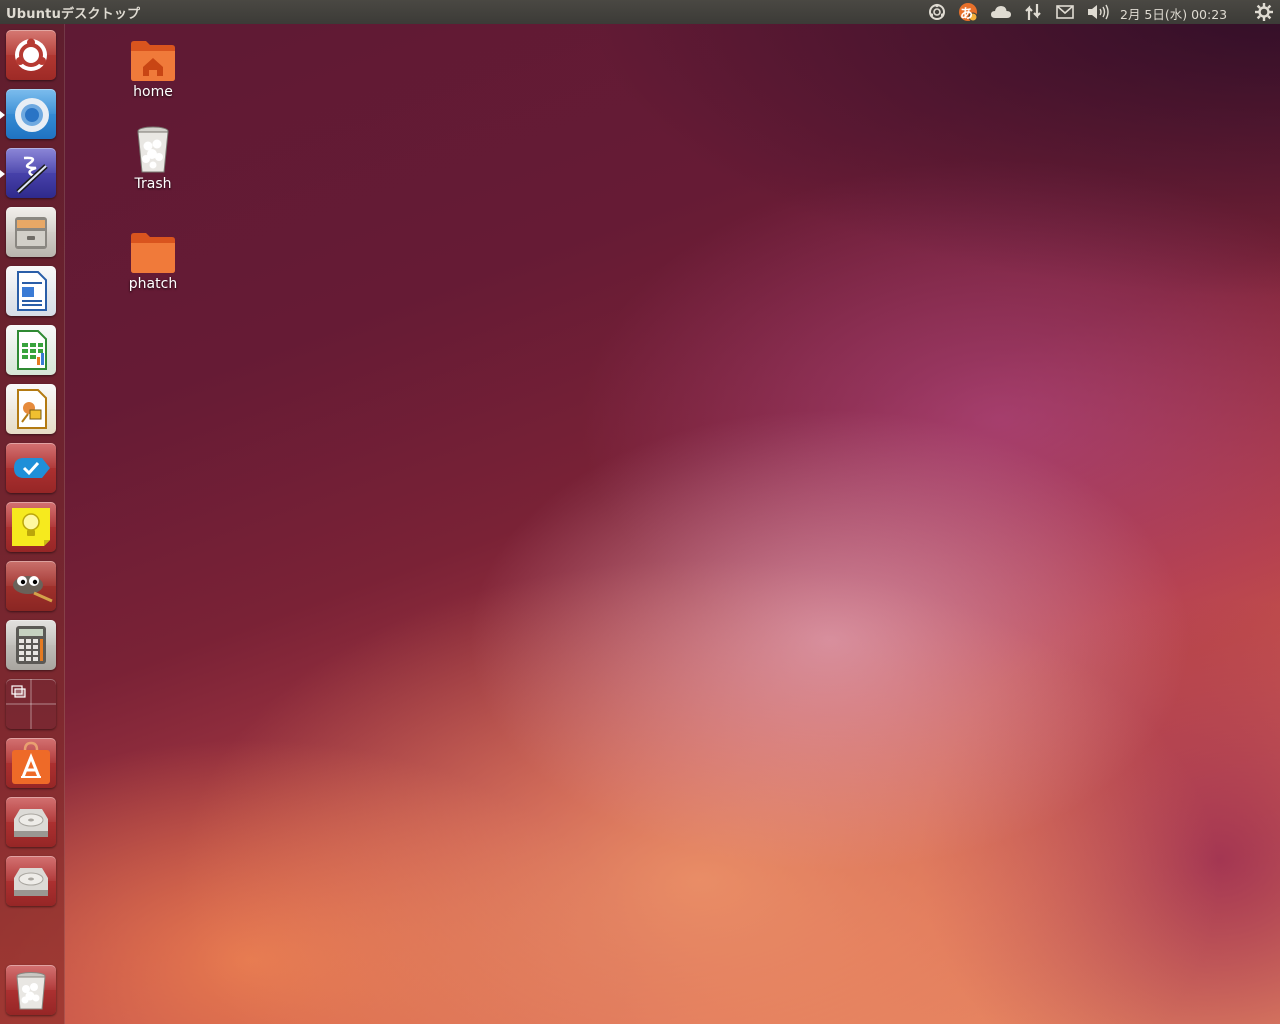  I want to click on launcher-dash-home, so click(31, 55).